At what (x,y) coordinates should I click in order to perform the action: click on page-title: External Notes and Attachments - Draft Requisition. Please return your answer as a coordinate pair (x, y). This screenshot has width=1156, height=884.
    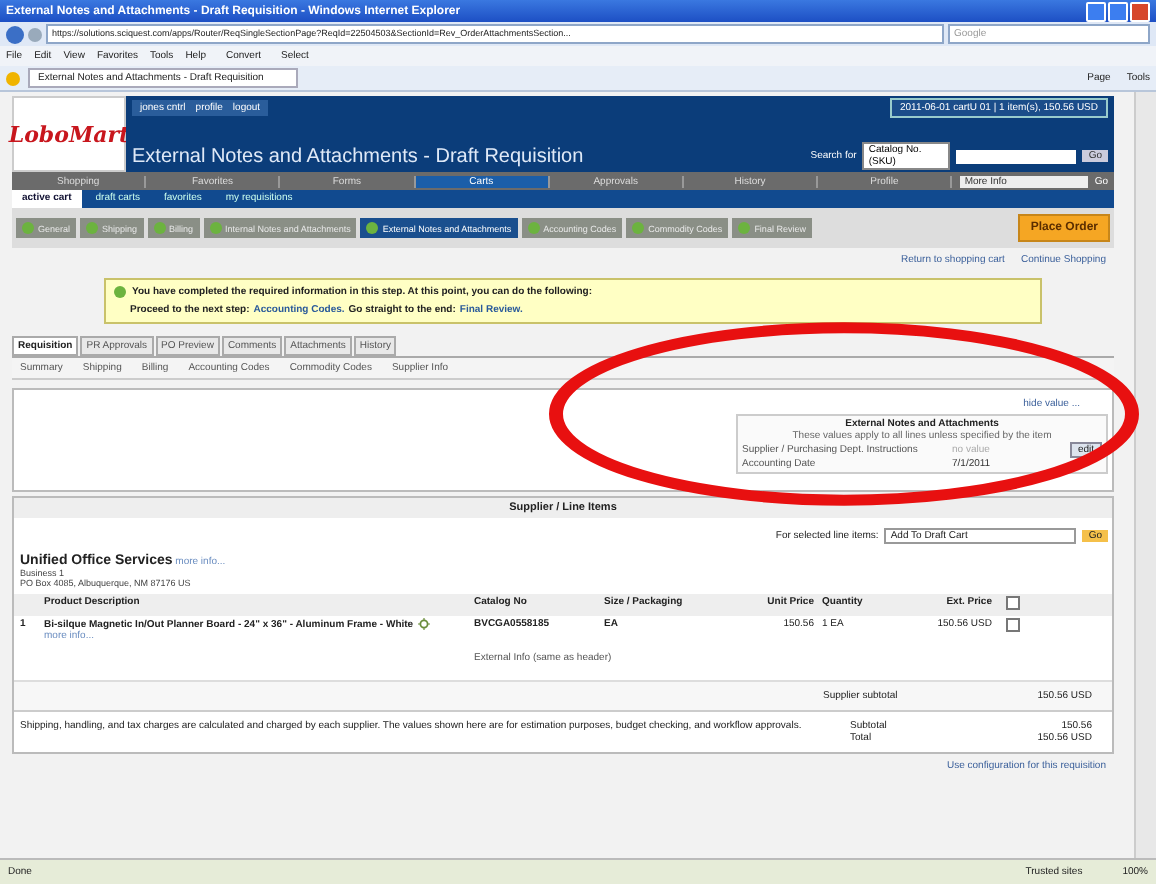
    Looking at the image, I should click on (358, 156).